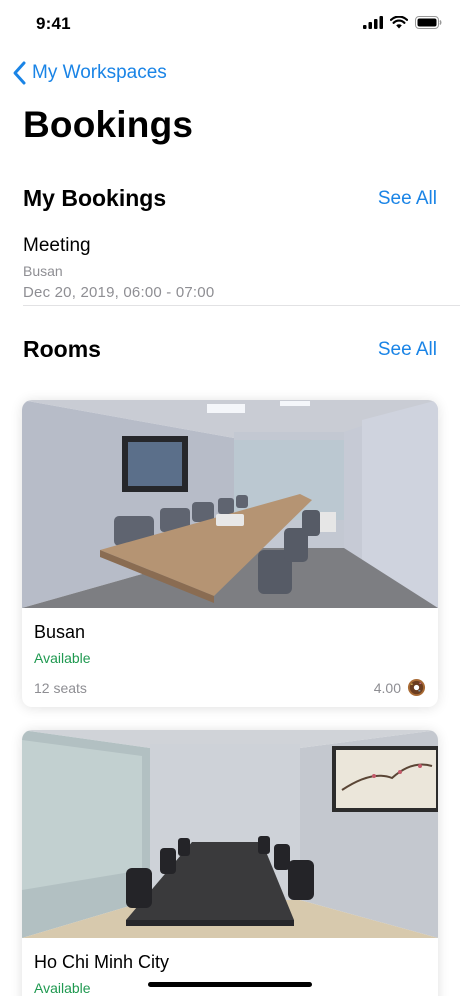  I want to click on status-icons, so click(402, 22).